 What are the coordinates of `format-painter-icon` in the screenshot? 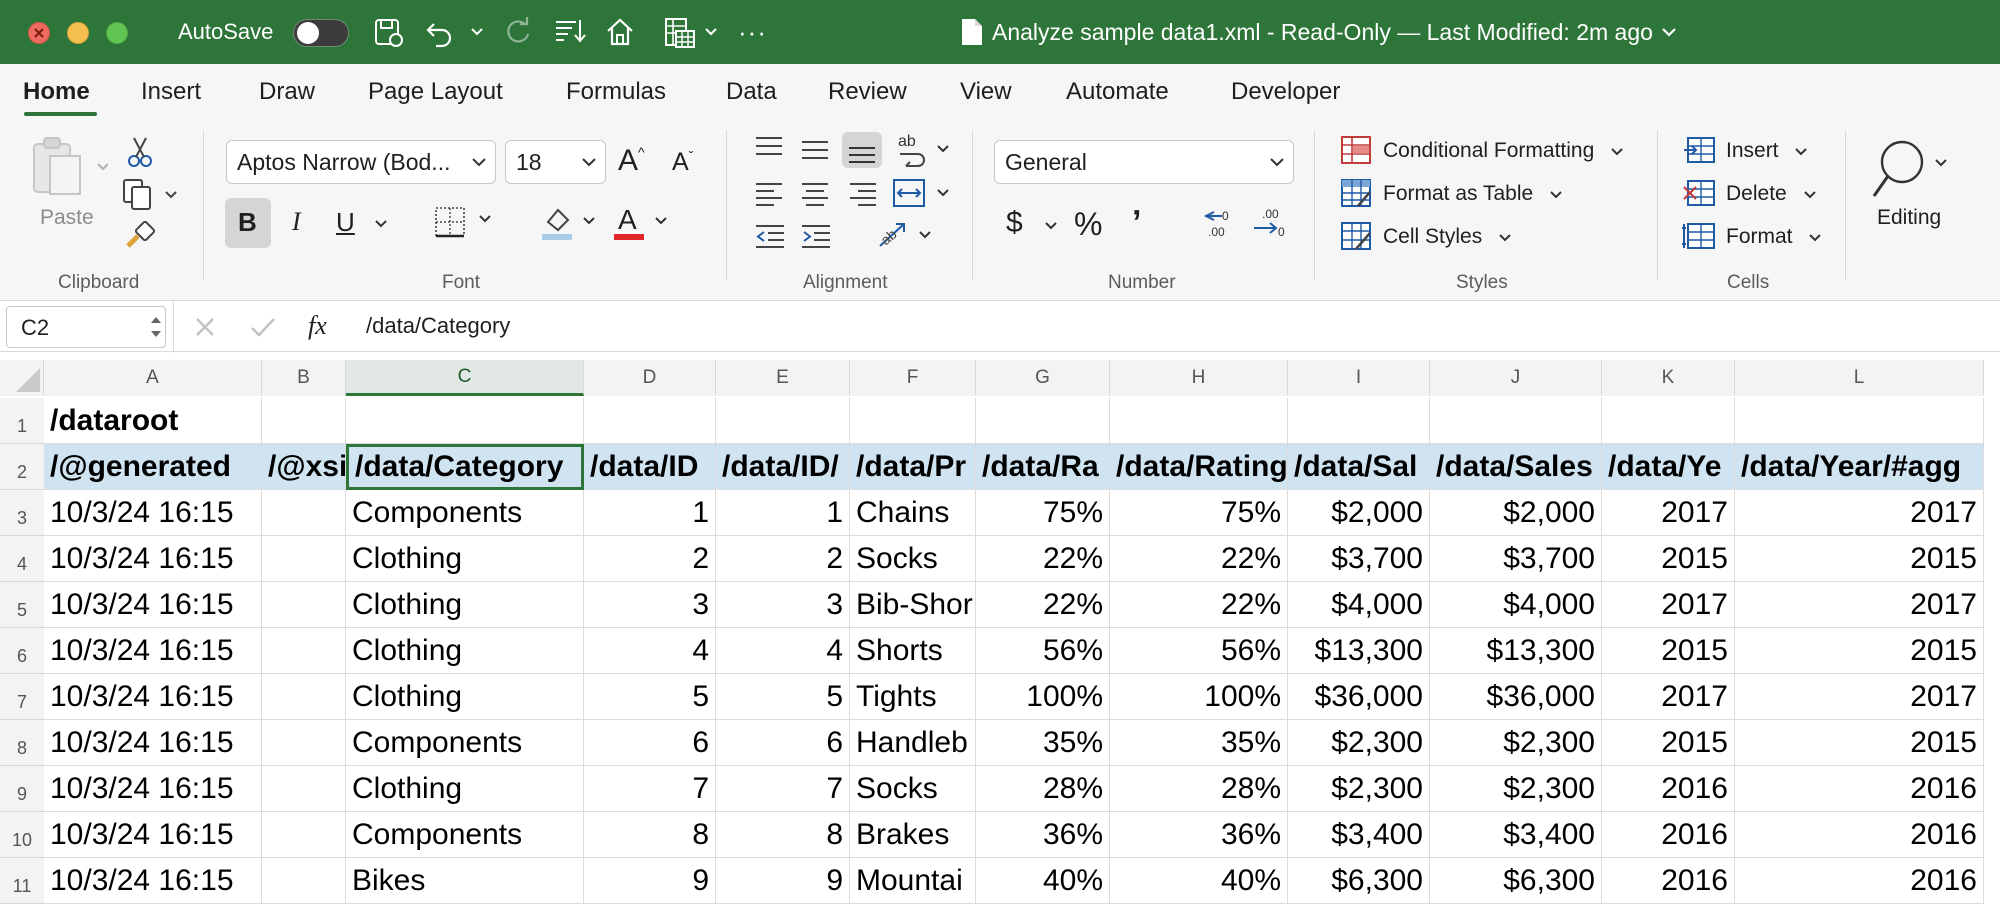 It's located at (140, 237).